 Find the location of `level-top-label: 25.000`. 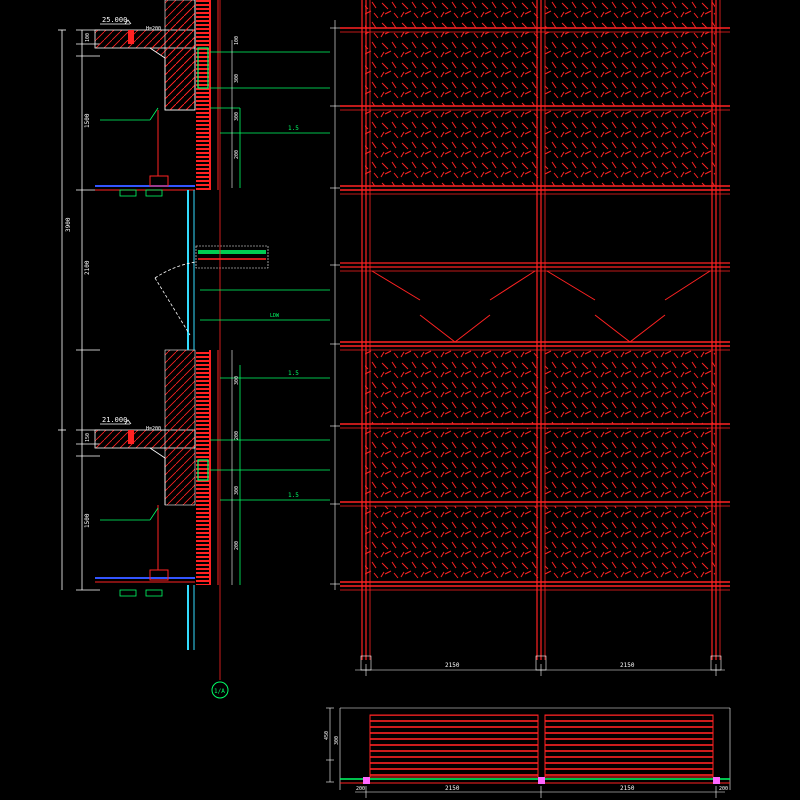

level-top-label: 25.000 is located at coordinates (114, 20).